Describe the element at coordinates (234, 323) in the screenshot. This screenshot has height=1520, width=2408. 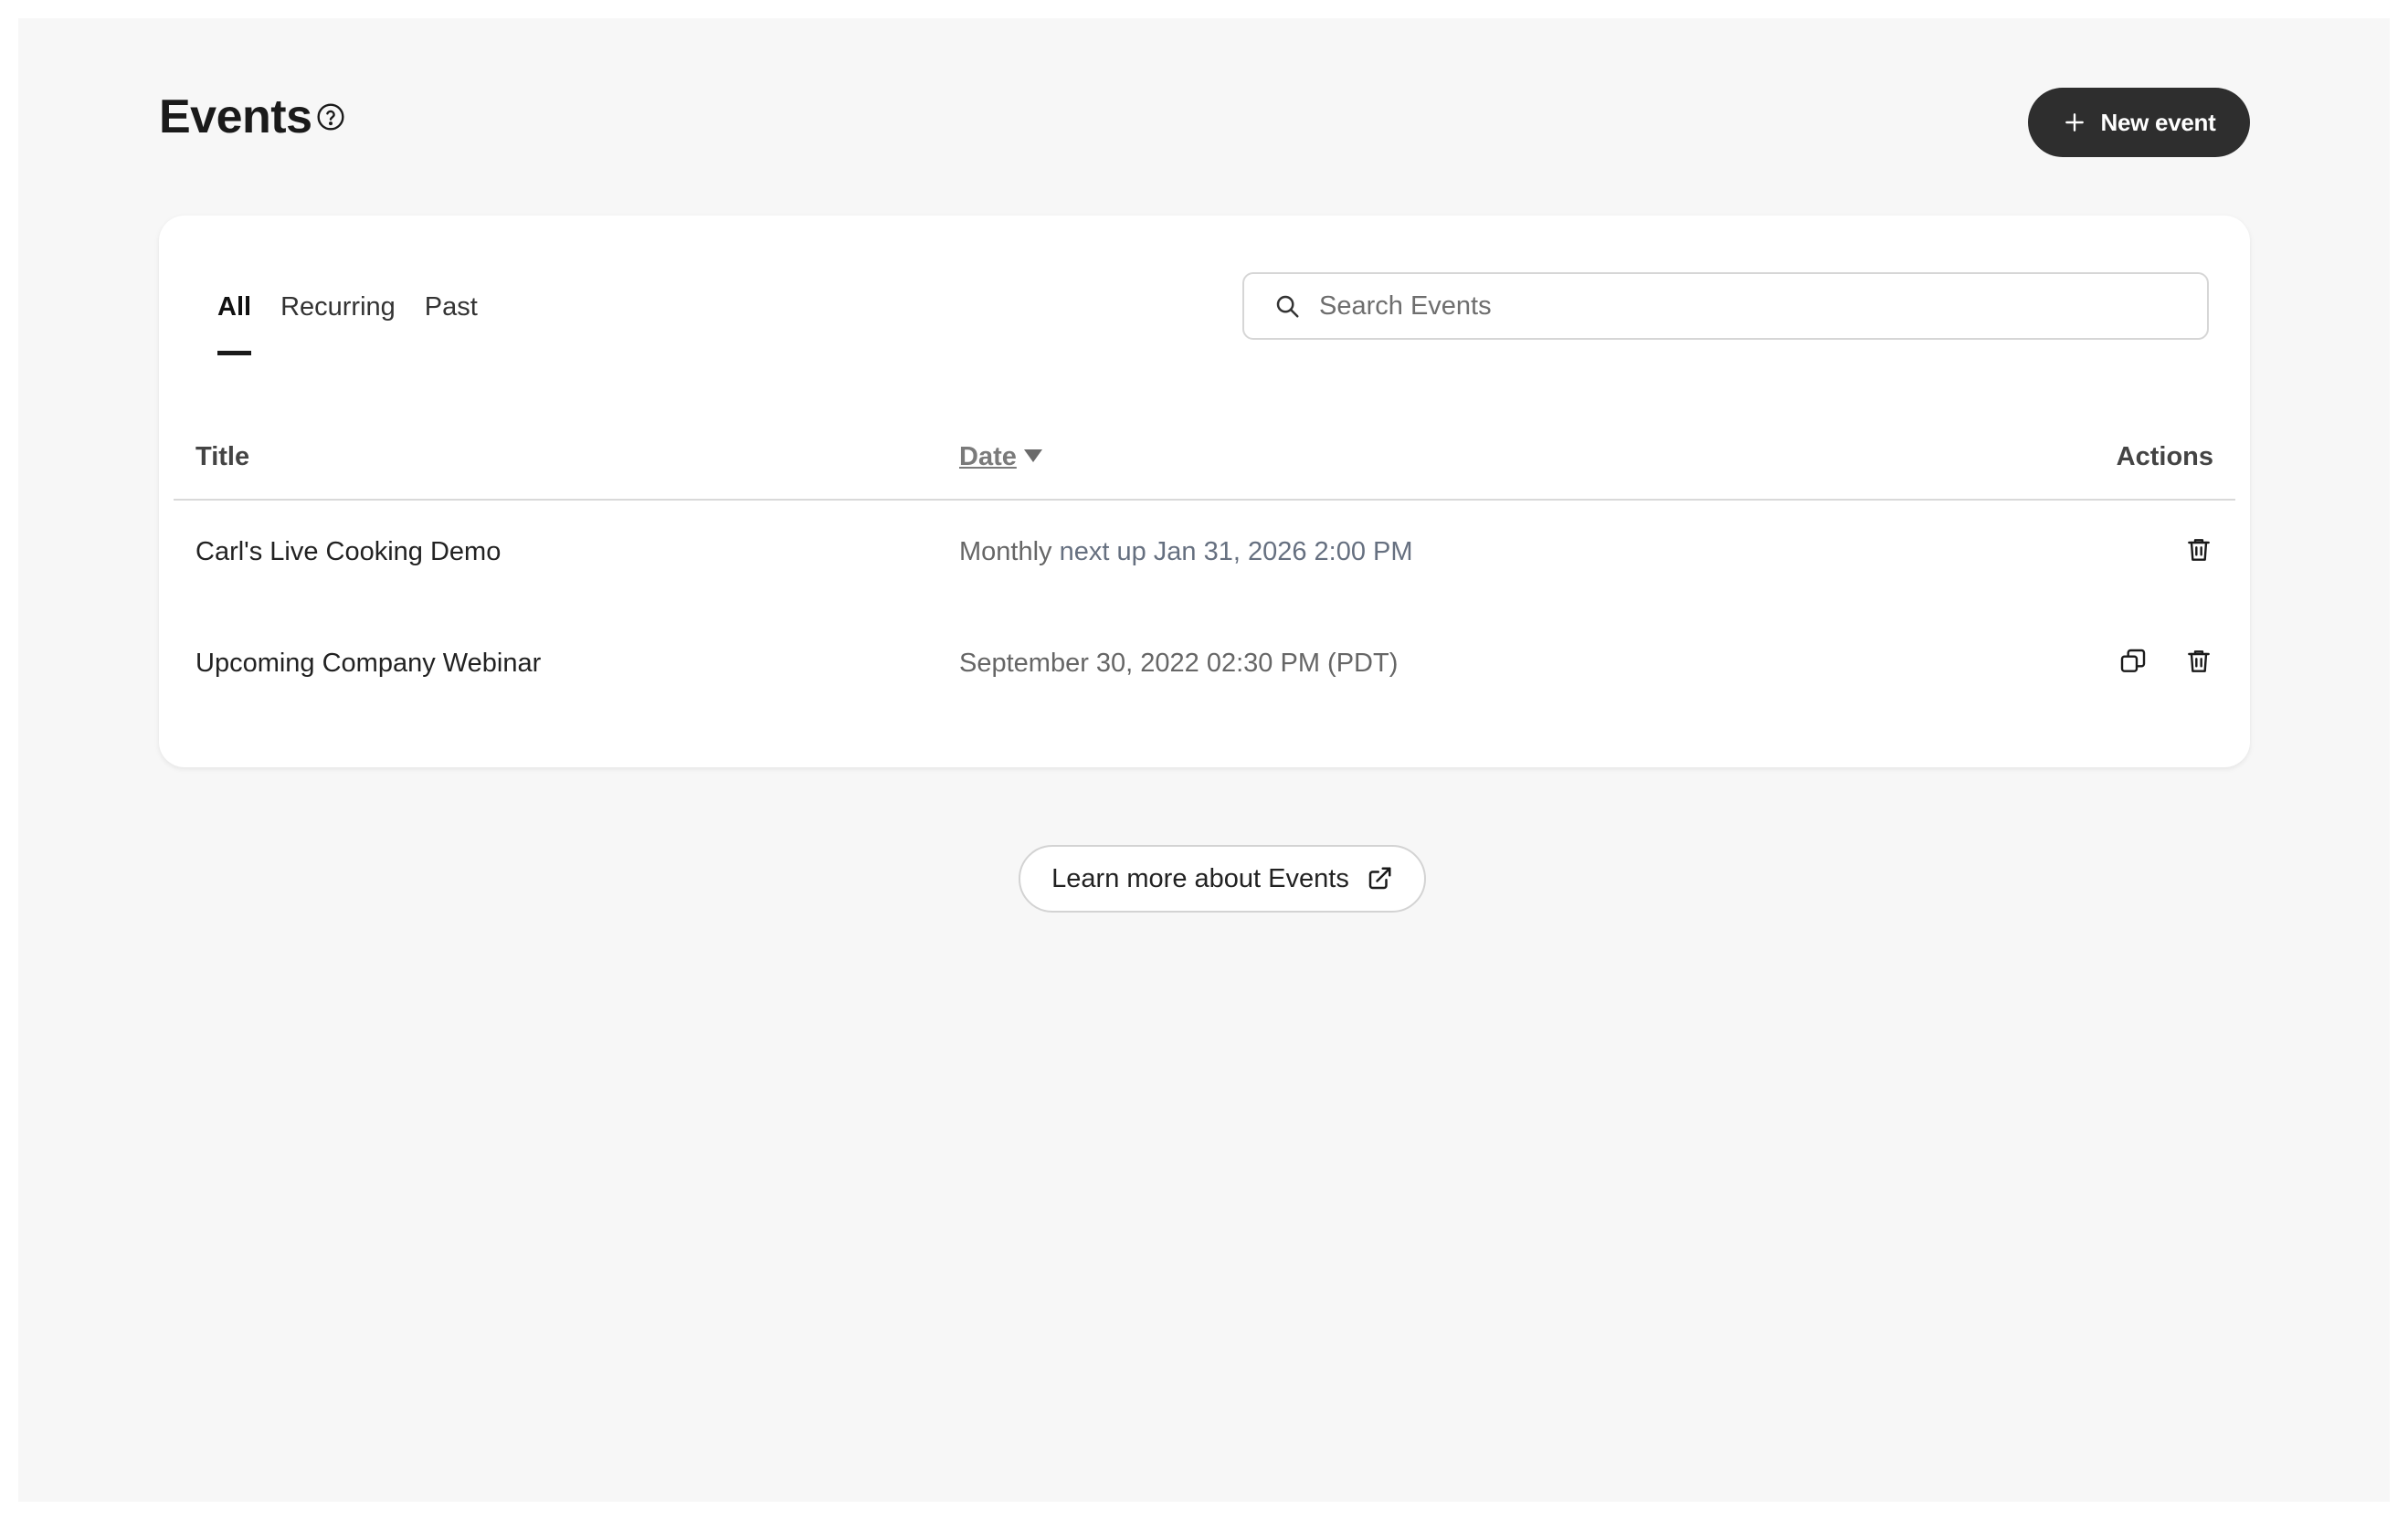
I see `tab-all: All` at that location.